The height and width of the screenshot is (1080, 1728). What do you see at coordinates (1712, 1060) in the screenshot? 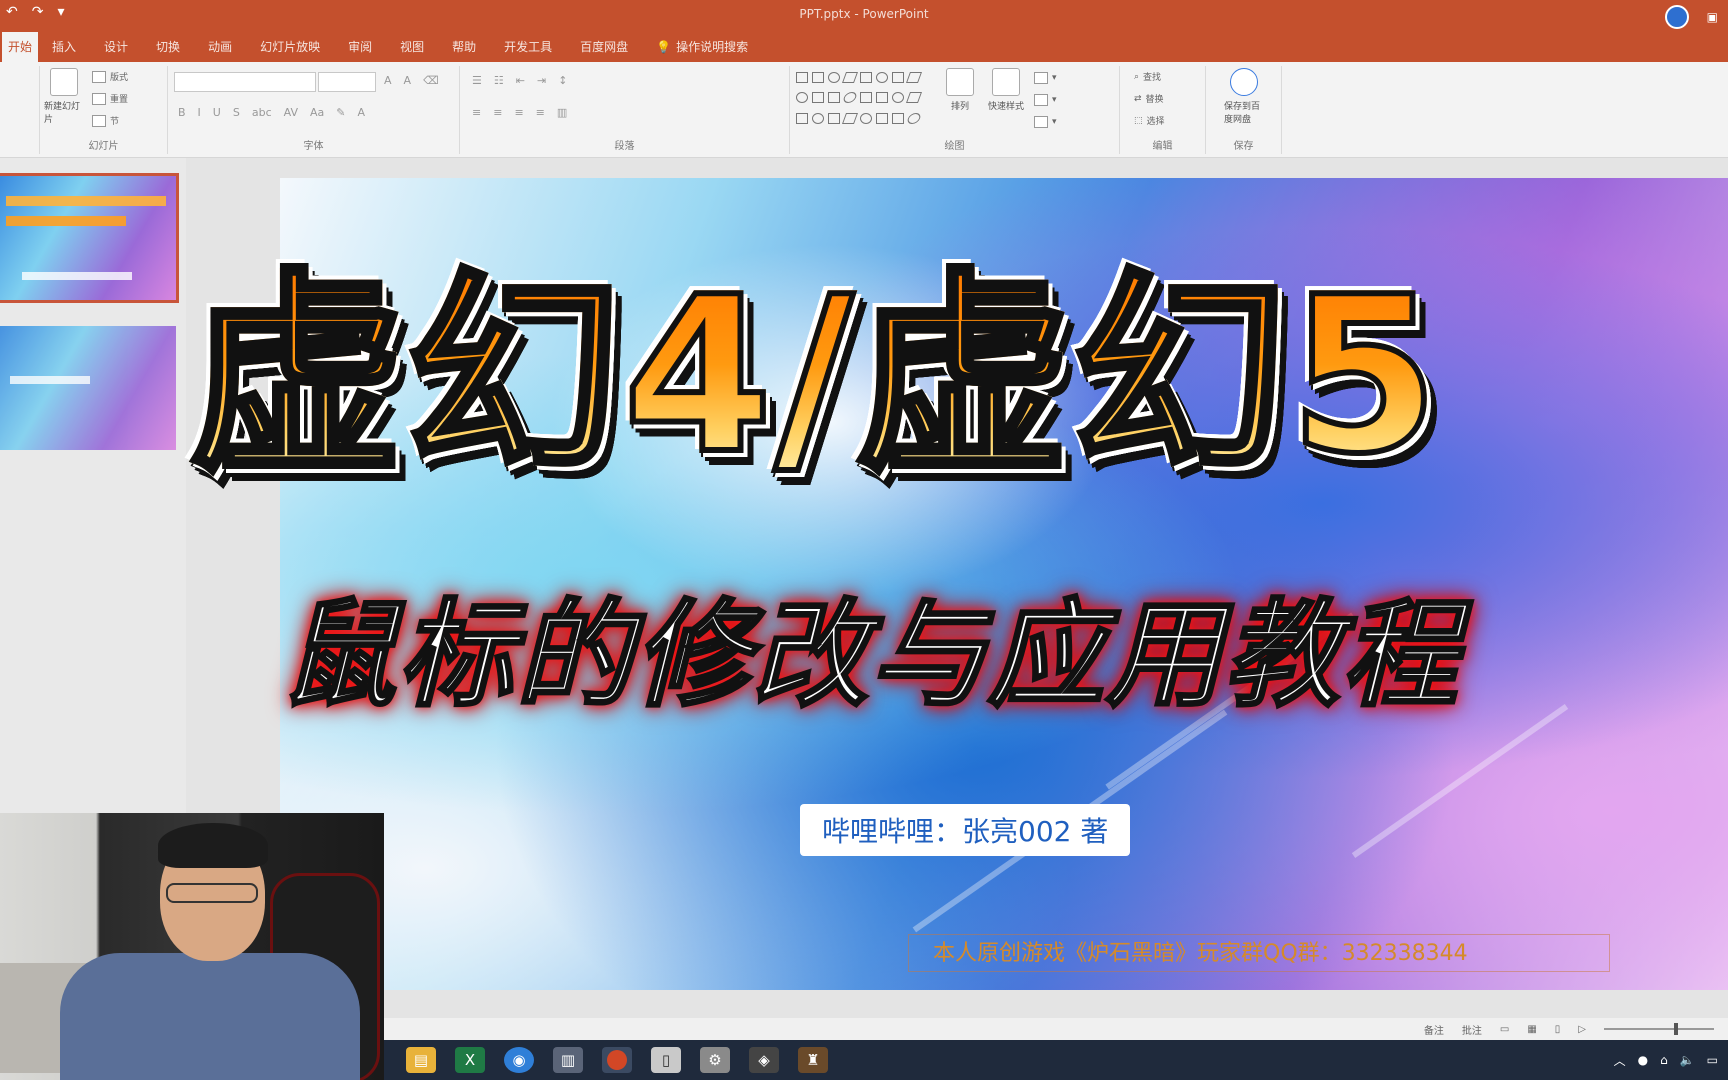
I see `notification-icon: ▭` at bounding box center [1712, 1060].